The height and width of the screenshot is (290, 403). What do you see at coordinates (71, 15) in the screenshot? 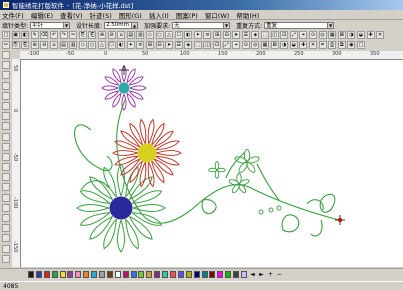
I see `menu-view: 查看(V)` at bounding box center [71, 15].